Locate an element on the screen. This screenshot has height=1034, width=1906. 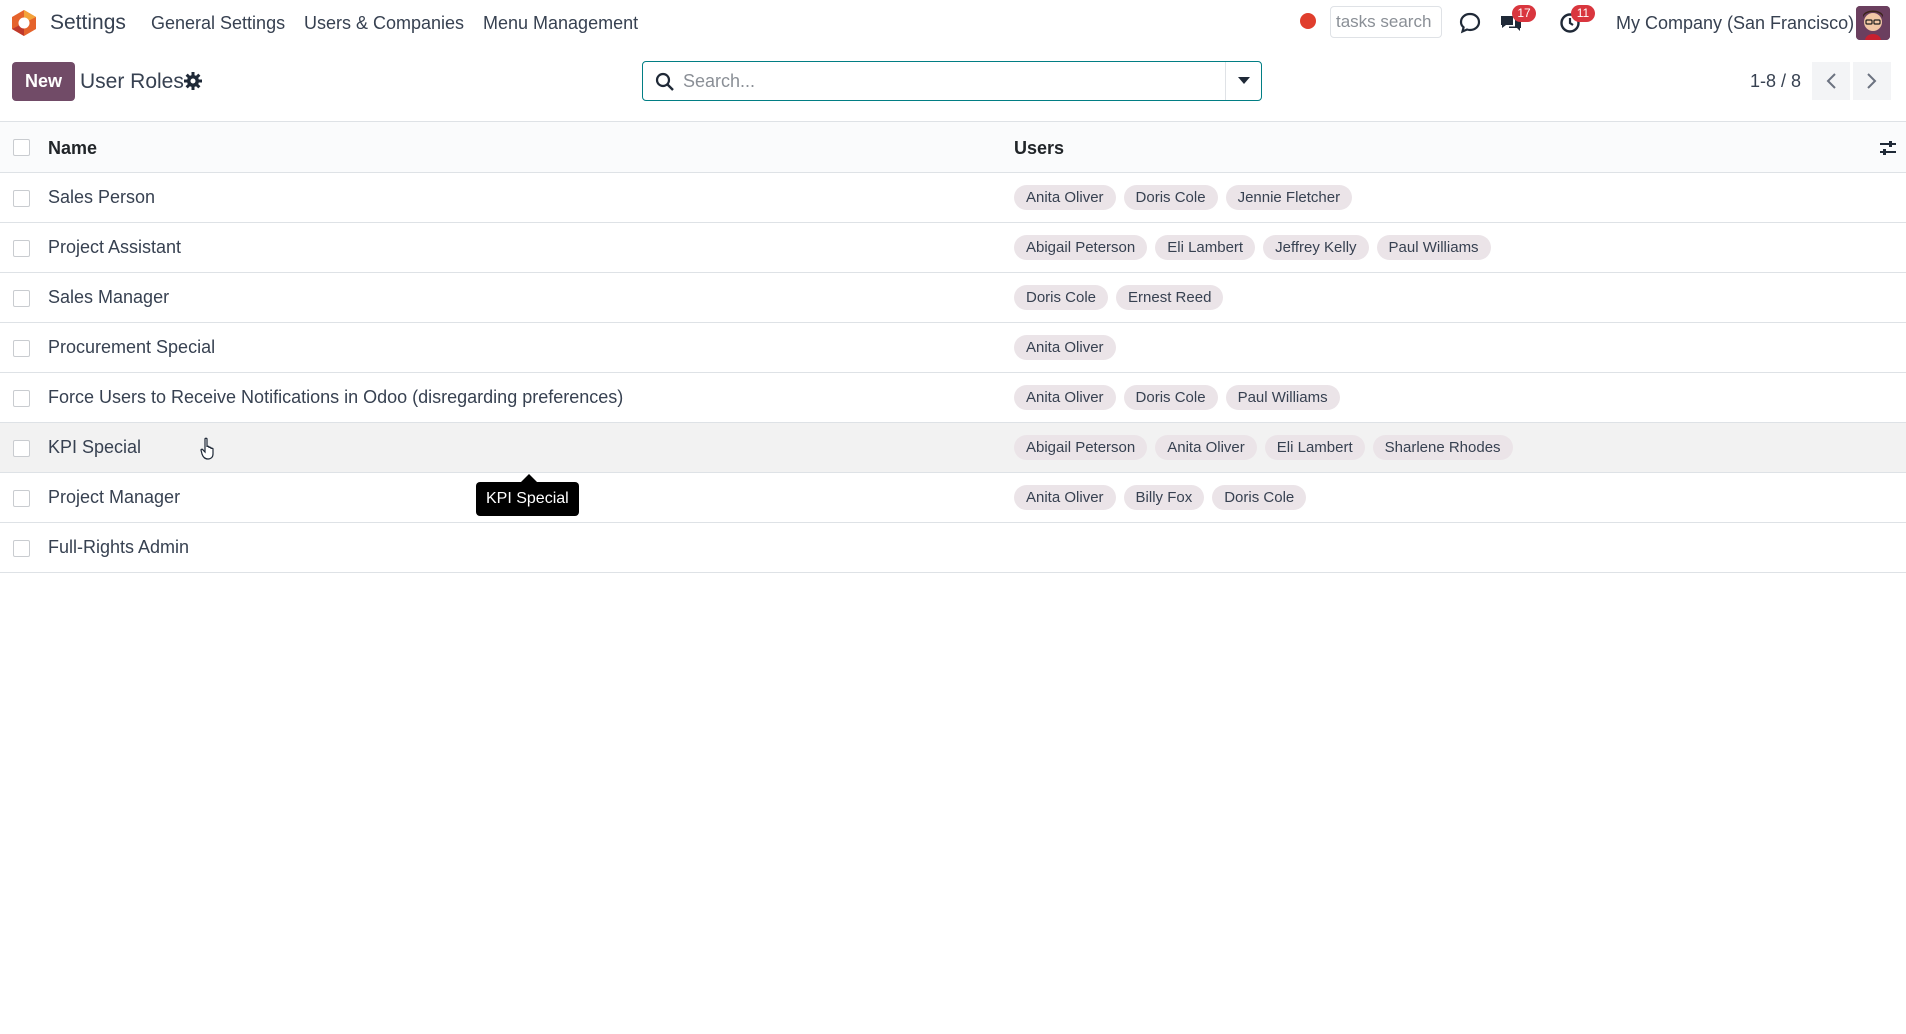
messages-icon: 17 is located at coordinates (1516, 21).